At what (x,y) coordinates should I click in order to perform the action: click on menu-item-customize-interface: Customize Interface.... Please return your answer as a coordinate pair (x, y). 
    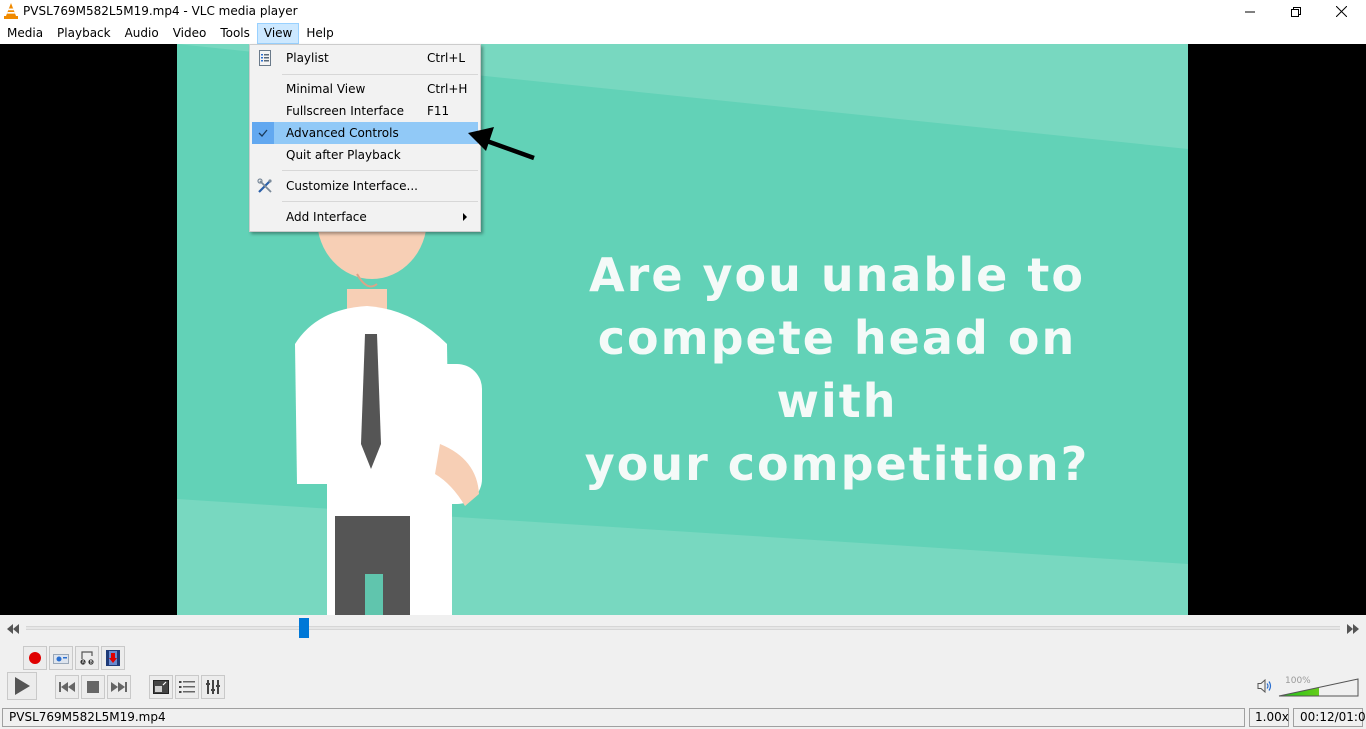
    Looking at the image, I should click on (365, 186).